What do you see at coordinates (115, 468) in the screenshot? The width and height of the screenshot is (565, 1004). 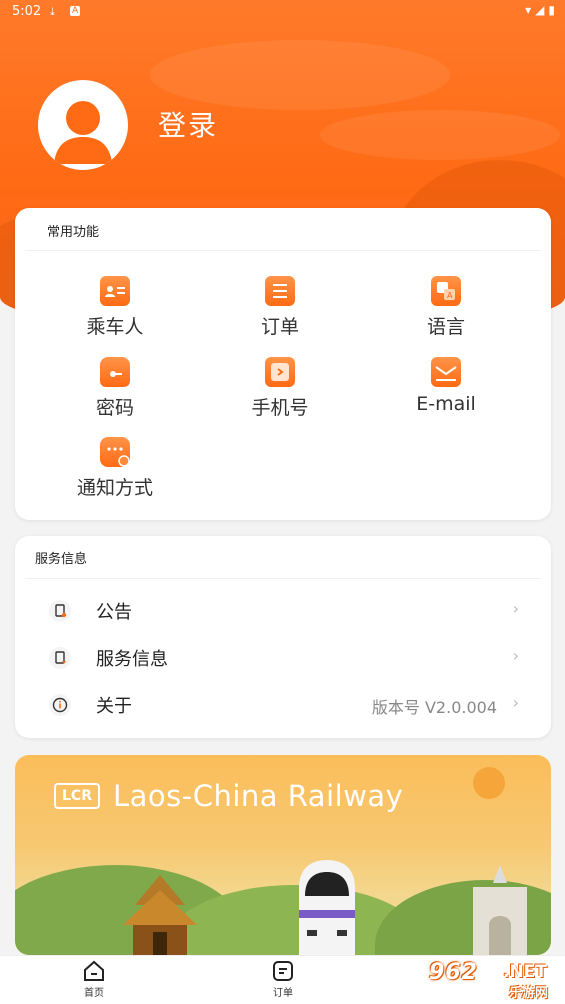 I see `function-notification: 通知方式` at bounding box center [115, 468].